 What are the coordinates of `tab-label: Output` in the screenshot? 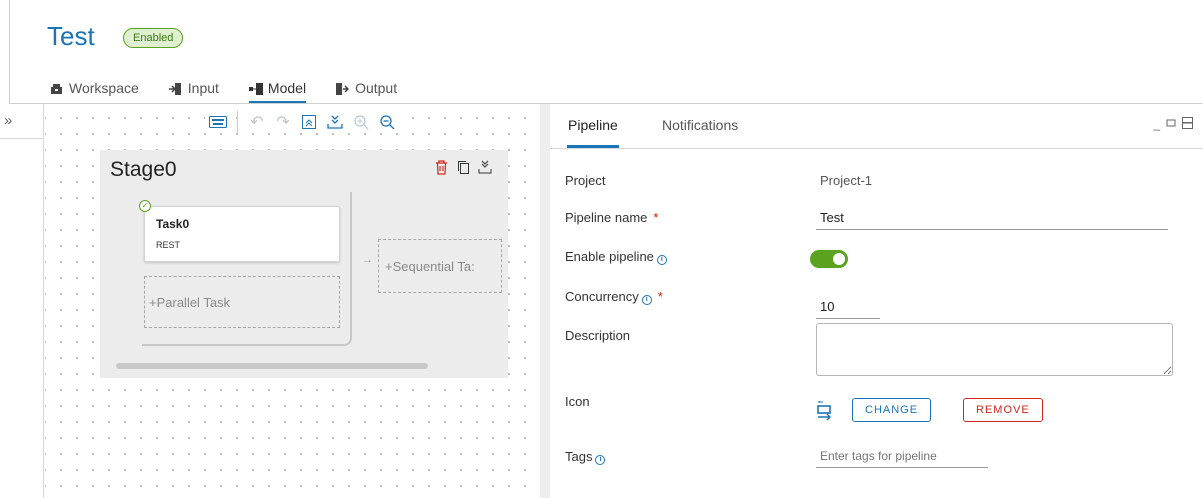 It's located at (376, 88).